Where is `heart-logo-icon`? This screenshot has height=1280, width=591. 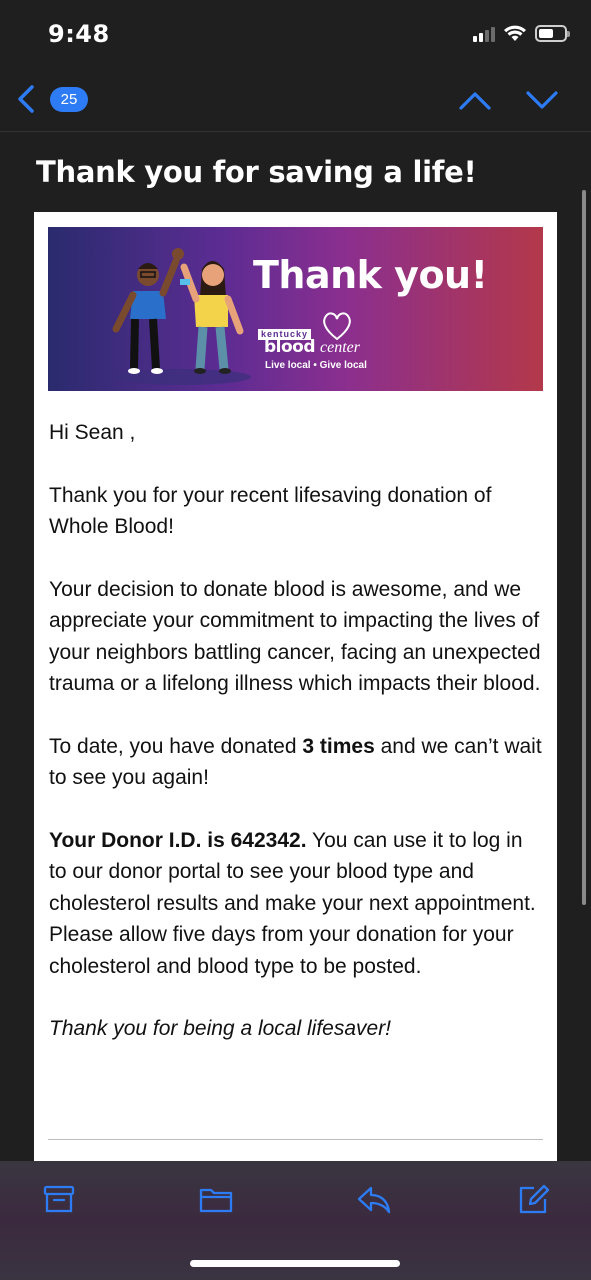
heart-logo-icon is located at coordinates (337, 326).